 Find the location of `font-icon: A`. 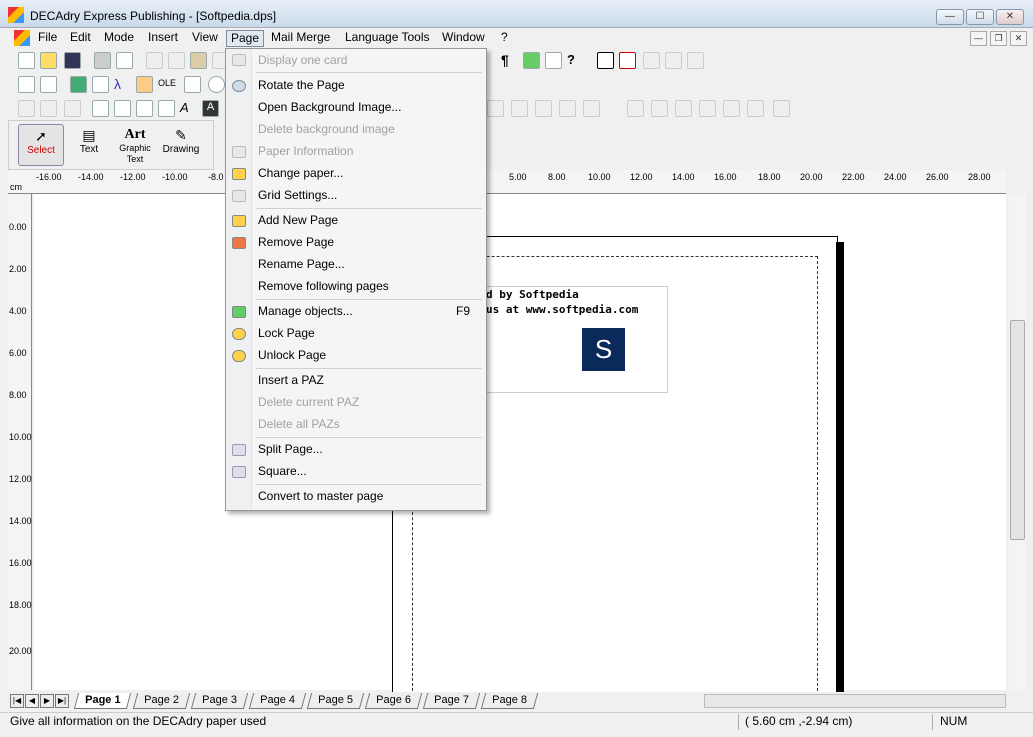

font-icon: A is located at coordinates (188, 108).